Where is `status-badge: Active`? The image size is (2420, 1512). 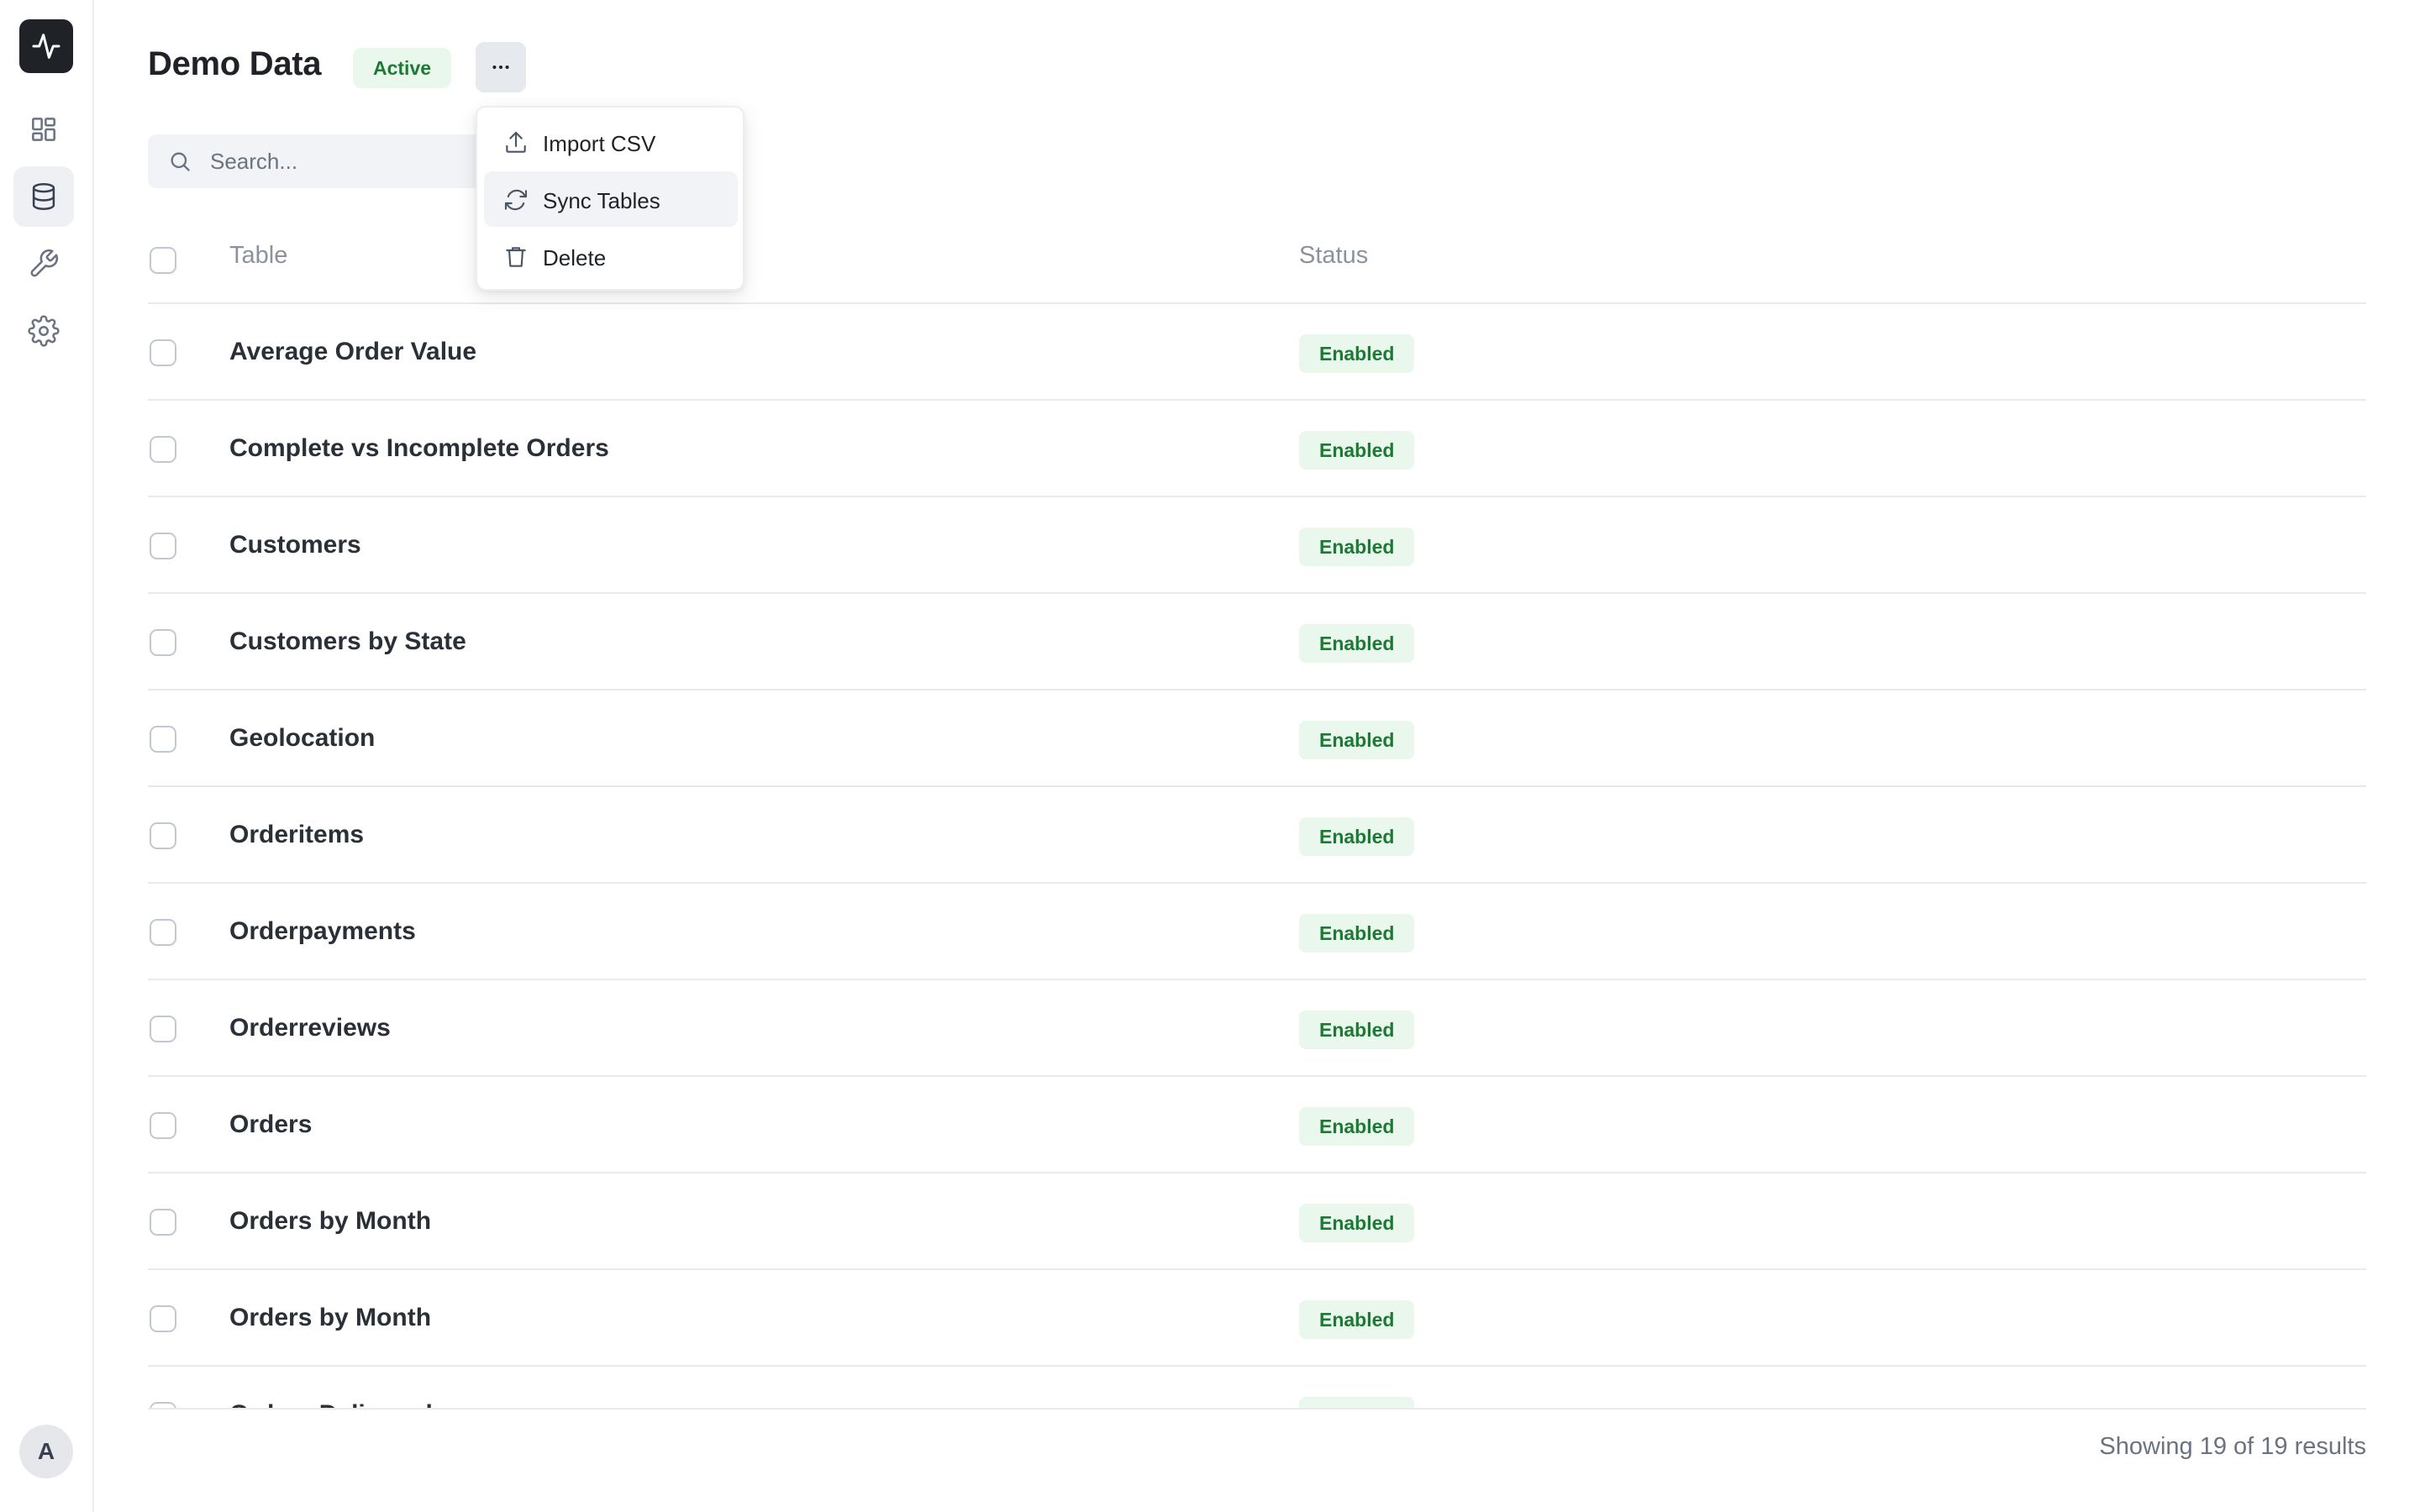
status-badge: Active is located at coordinates (402, 68).